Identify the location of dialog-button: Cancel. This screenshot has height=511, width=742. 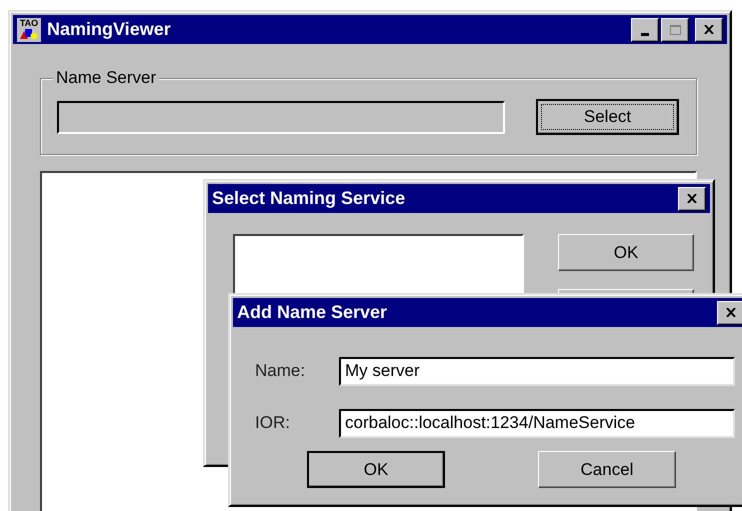
(607, 469).